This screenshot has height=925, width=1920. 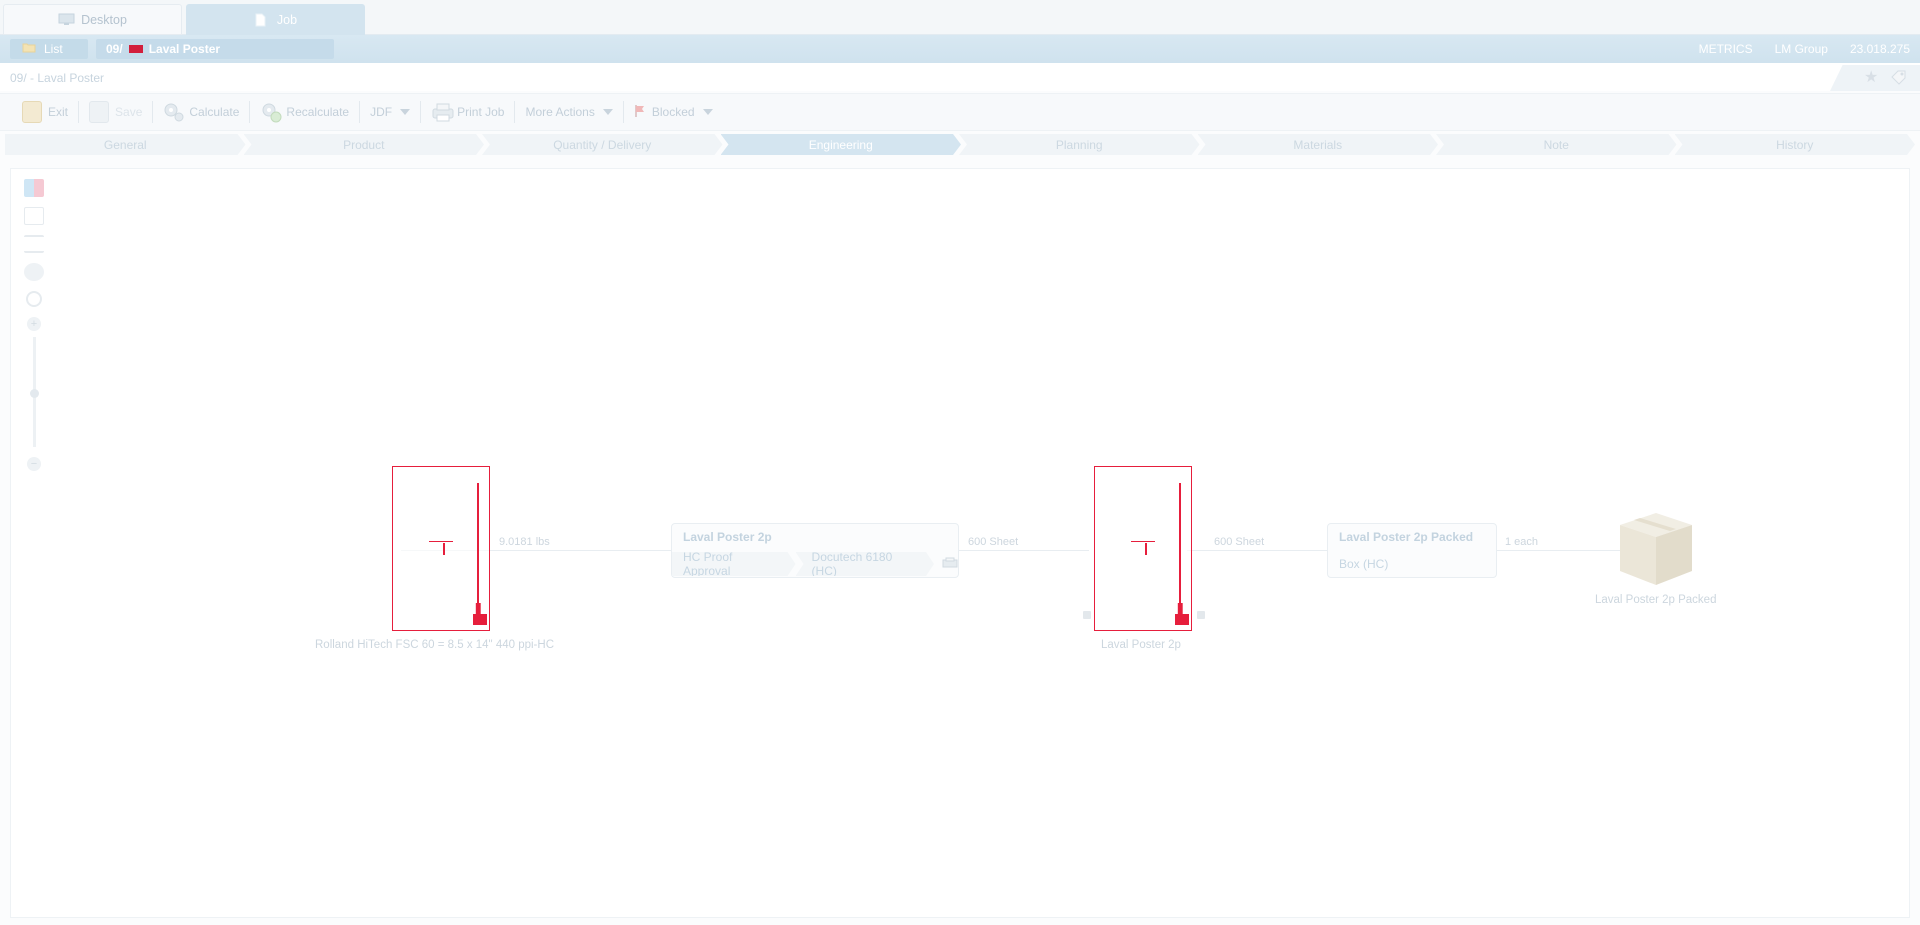 What do you see at coordinates (99, 112) in the screenshot?
I see `save-disk-icon` at bounding box center [99, 112].